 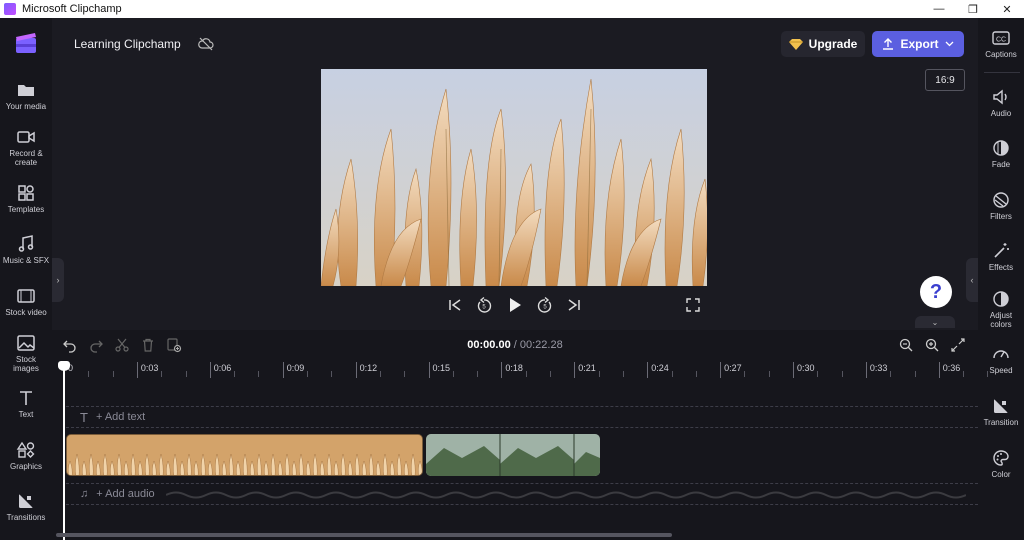 I want to click on trash-icon, so click(x=148, y=345).